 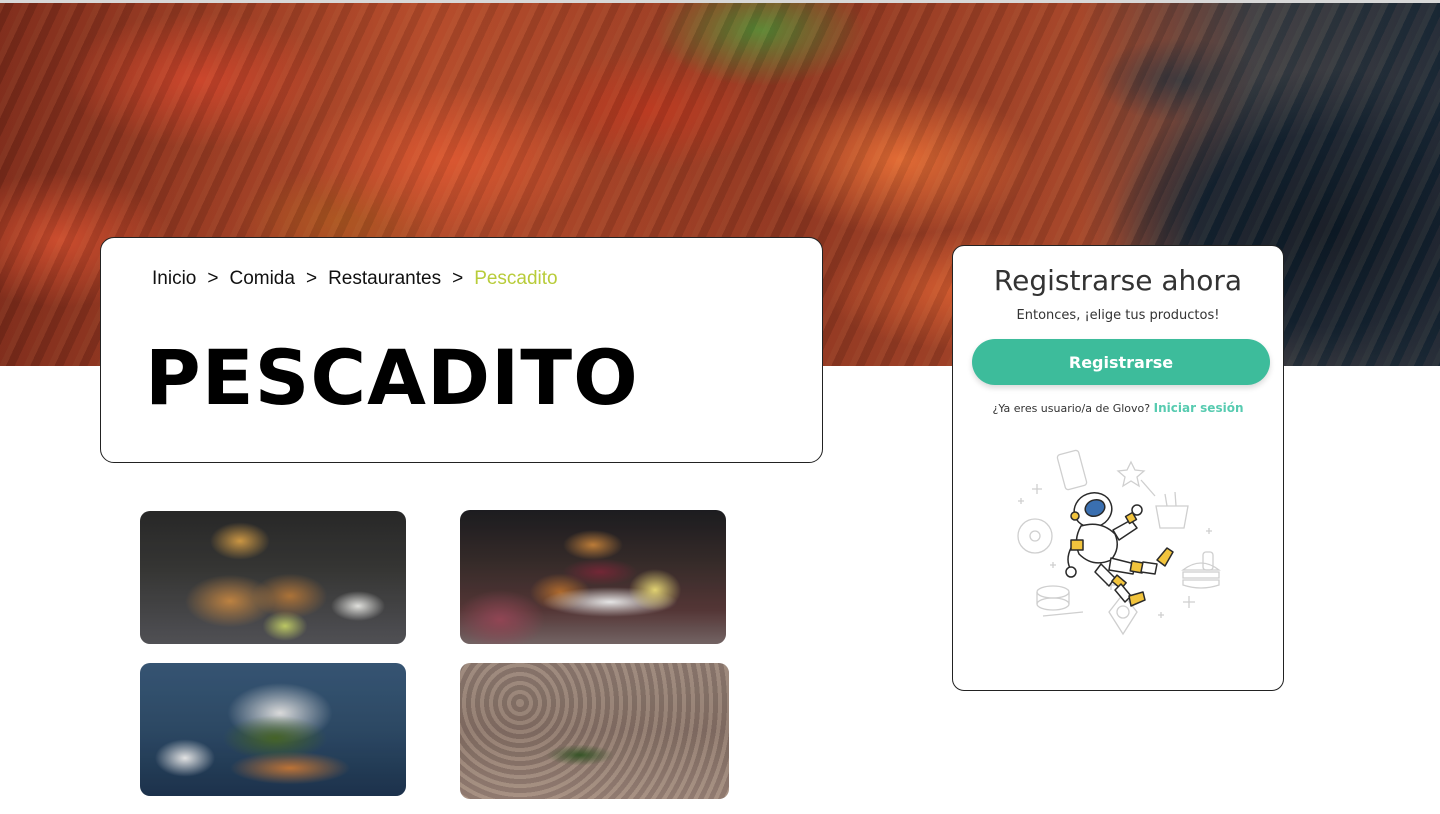 I want to click on hero-top-border, so click(x=720, y=1).